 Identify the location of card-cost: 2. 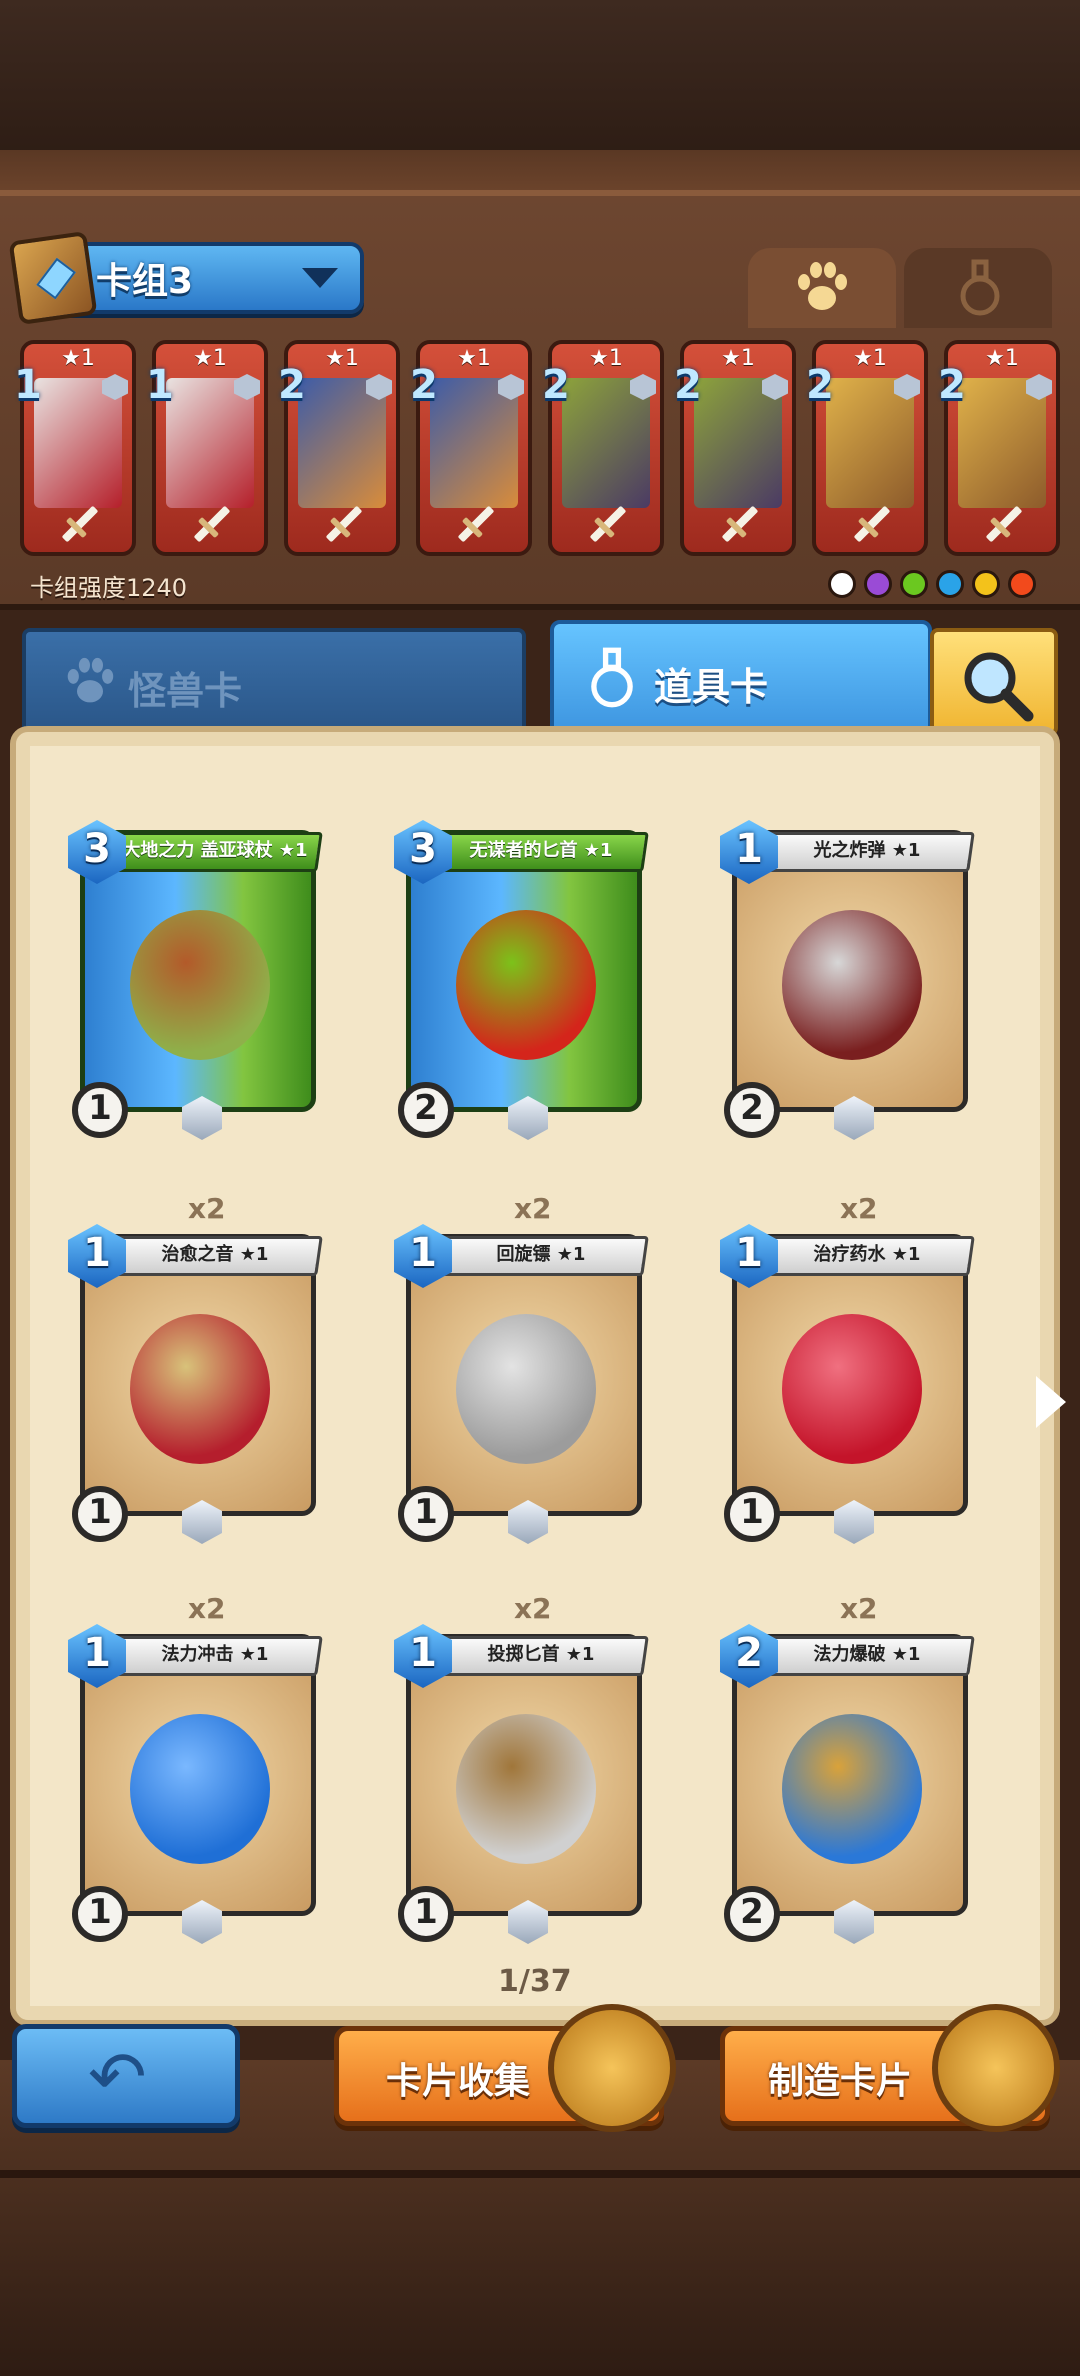
(749, 1653).